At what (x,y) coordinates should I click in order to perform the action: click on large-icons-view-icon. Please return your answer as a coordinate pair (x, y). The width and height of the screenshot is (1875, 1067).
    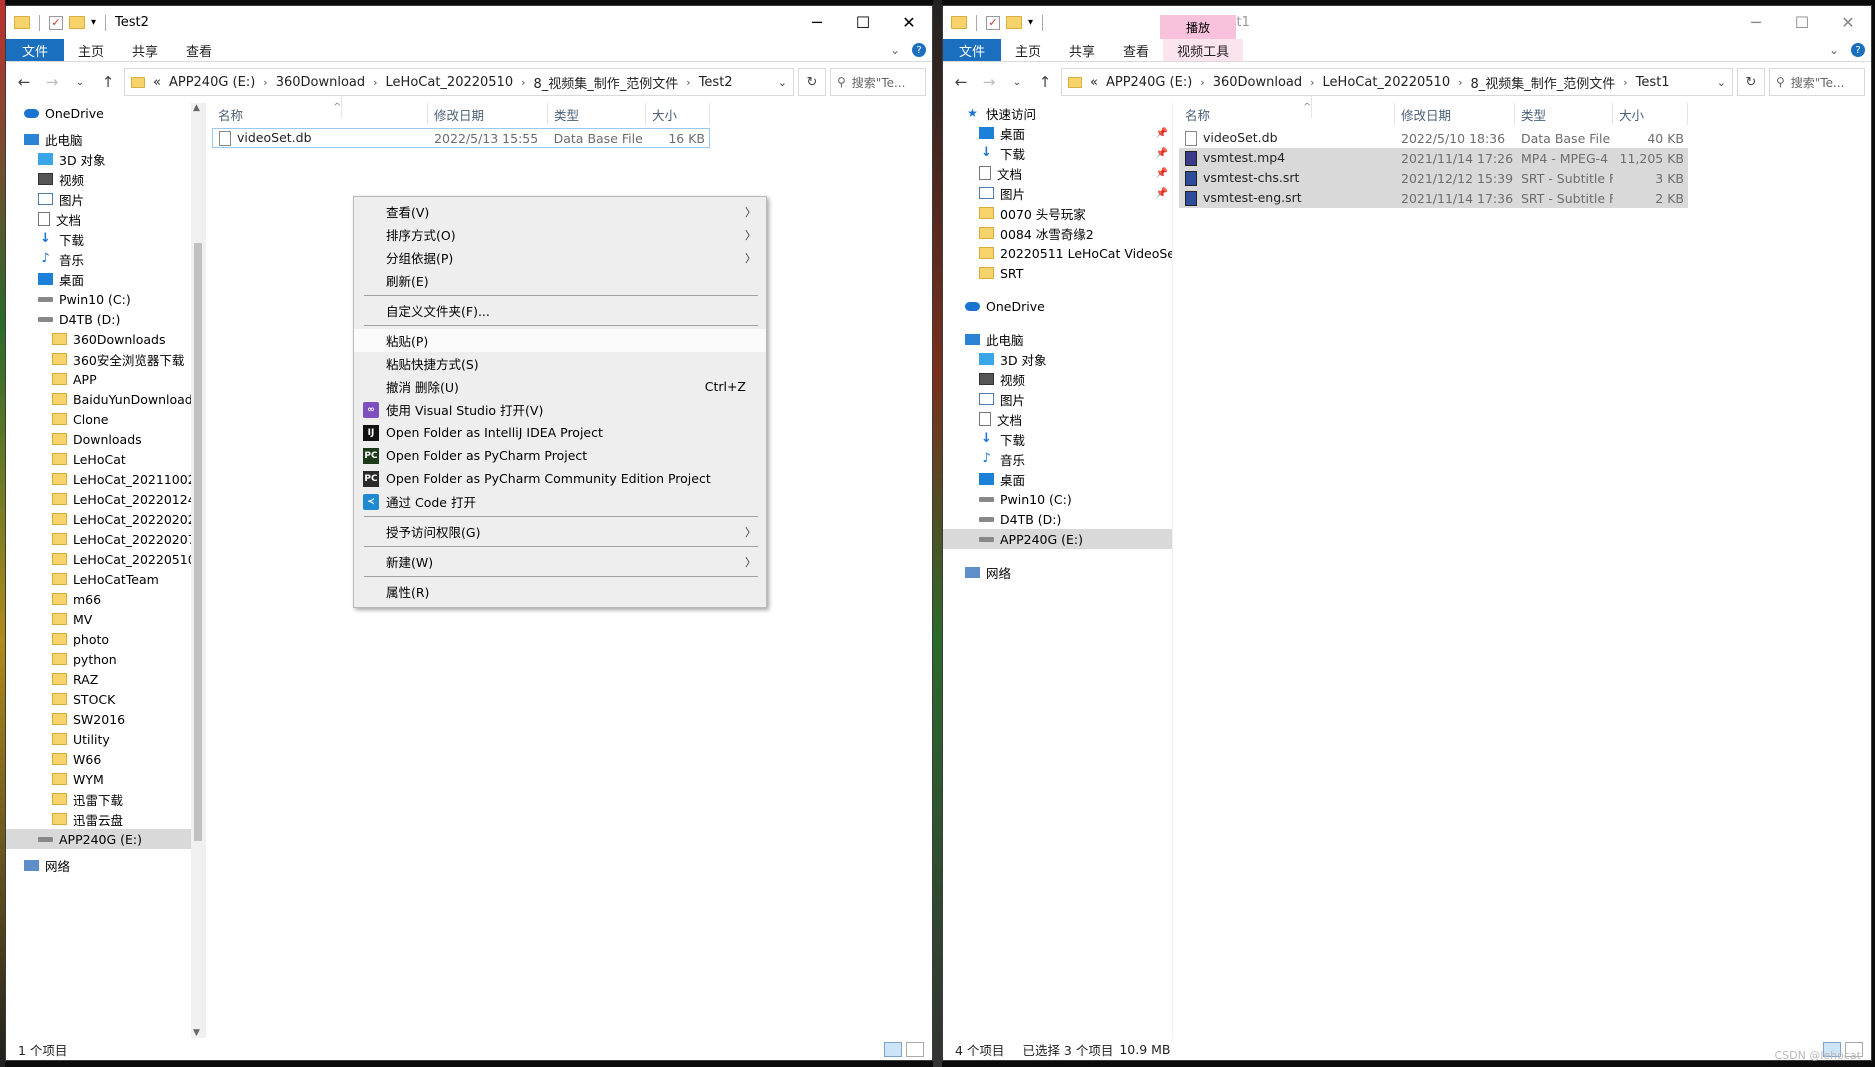
    Looking at the image, I should click on (915, 1049).